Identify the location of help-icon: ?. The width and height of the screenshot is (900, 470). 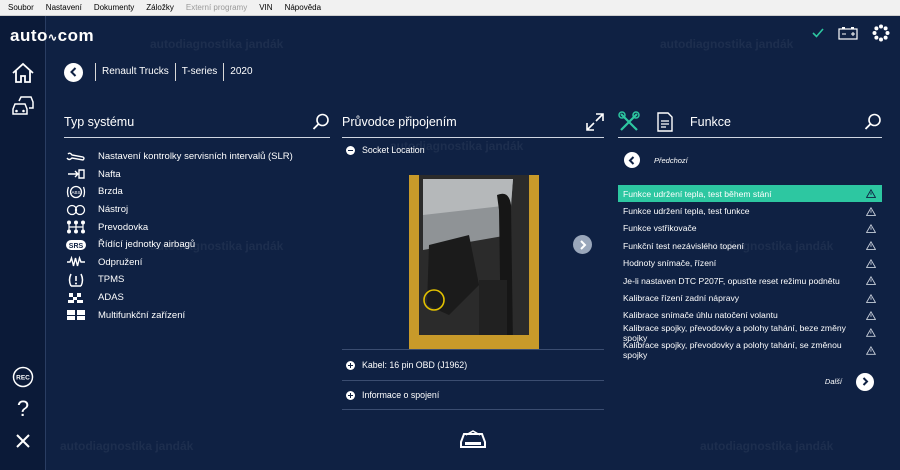
(23, 409).